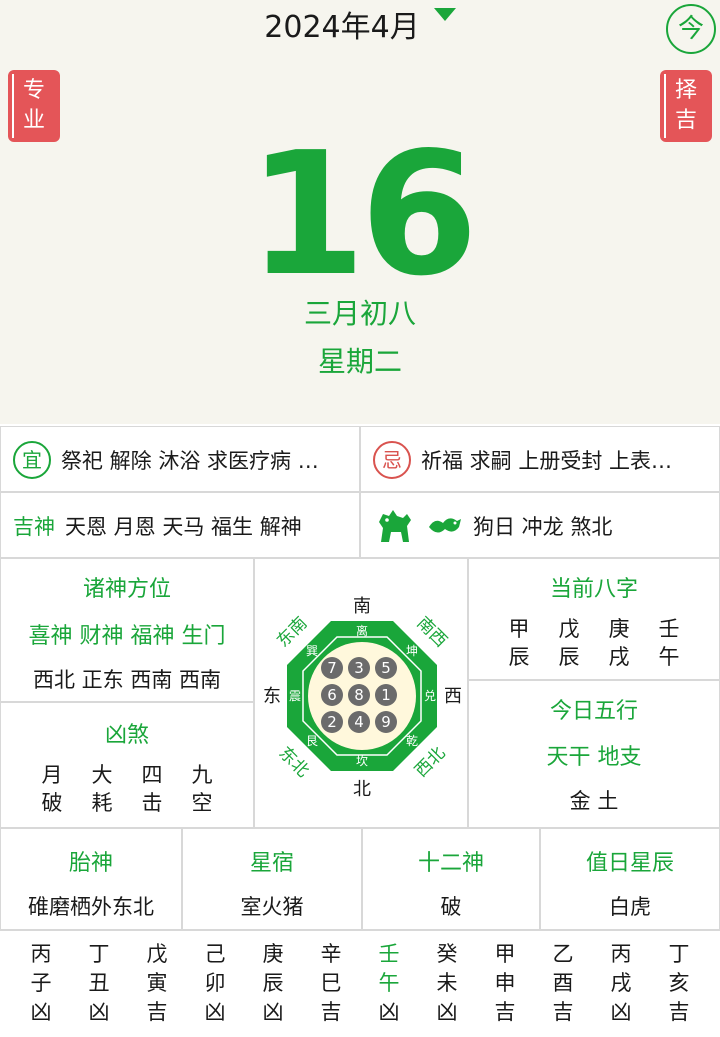 The height and width of the screenshot is (1037, 720). What do you see at coordinates (447, 984) in the screenshot?
I see `shichen-col: 癸未凶` at bounding box center [447, 984].